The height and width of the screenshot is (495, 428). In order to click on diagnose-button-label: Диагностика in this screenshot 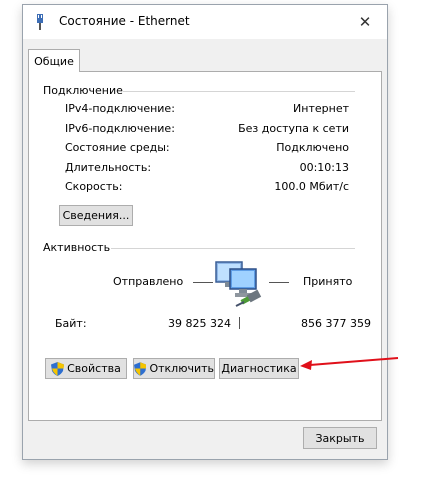, I will do `click(259, 368)`.